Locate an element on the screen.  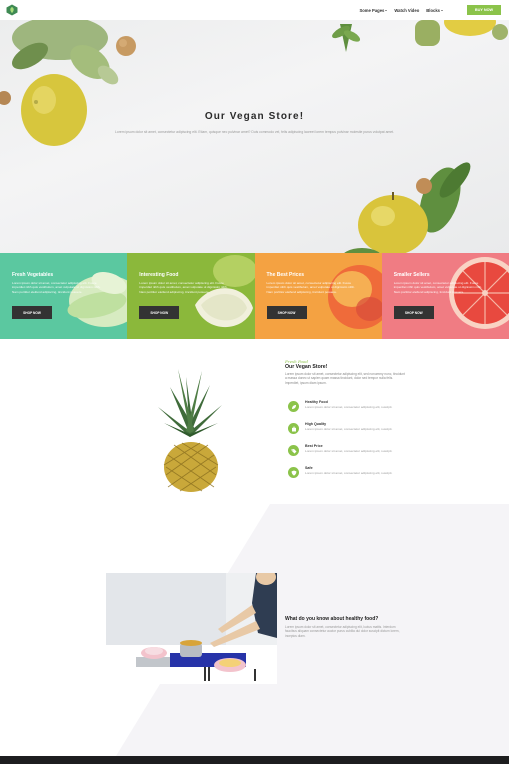
nav-label: Blocks is located at coordinates (433, 10).